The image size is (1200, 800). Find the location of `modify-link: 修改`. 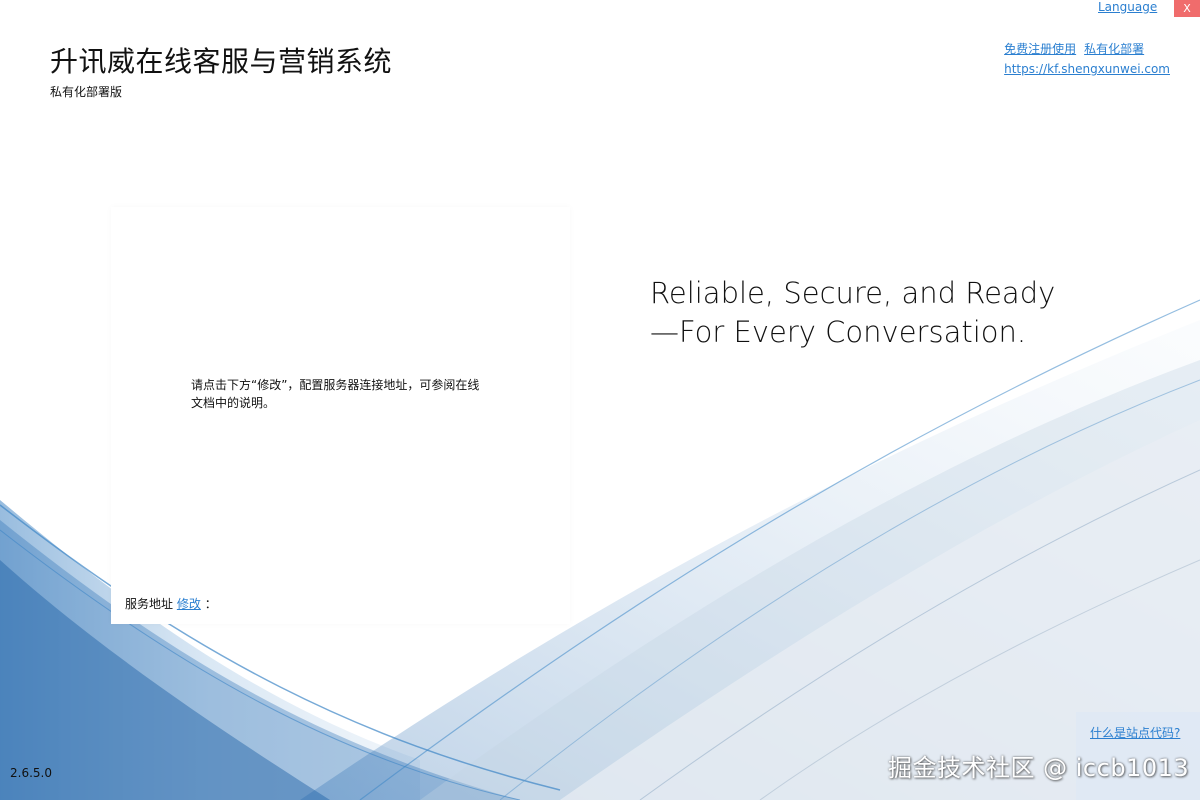

modify-link: 修改 is located at coordinates (189, 604).